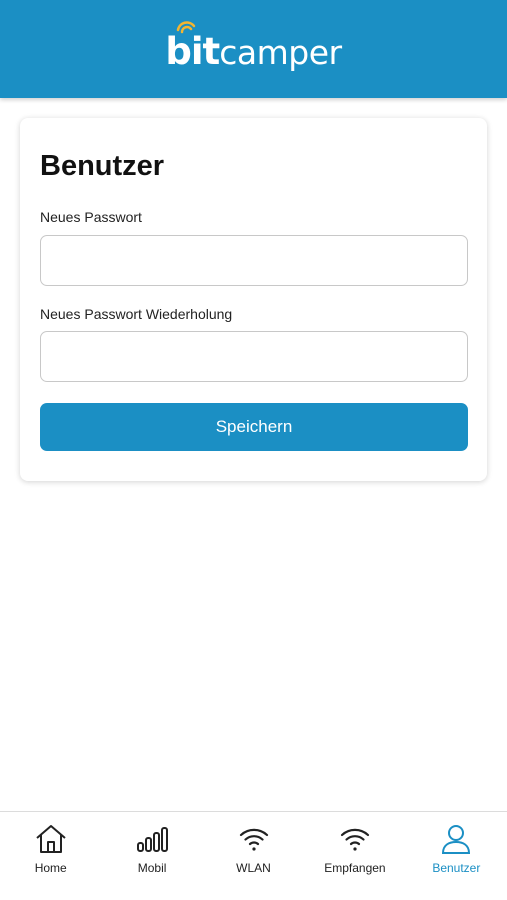  I want to click on nav-item-home: Home, so click(50, 856).